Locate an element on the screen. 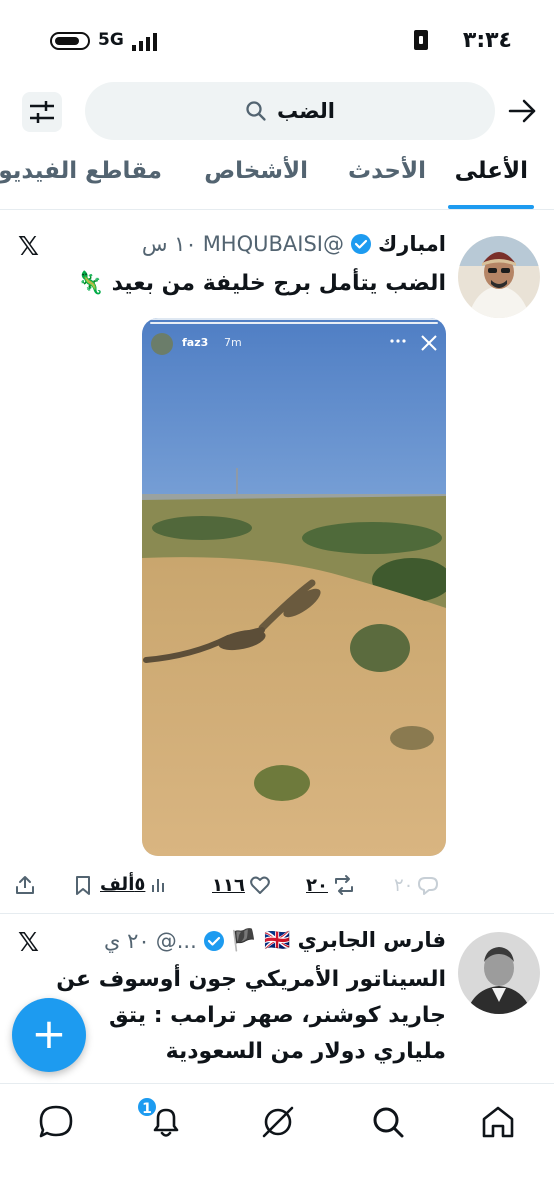  x-logo-icon: 𝕏 is located at coordinates (28, 943).